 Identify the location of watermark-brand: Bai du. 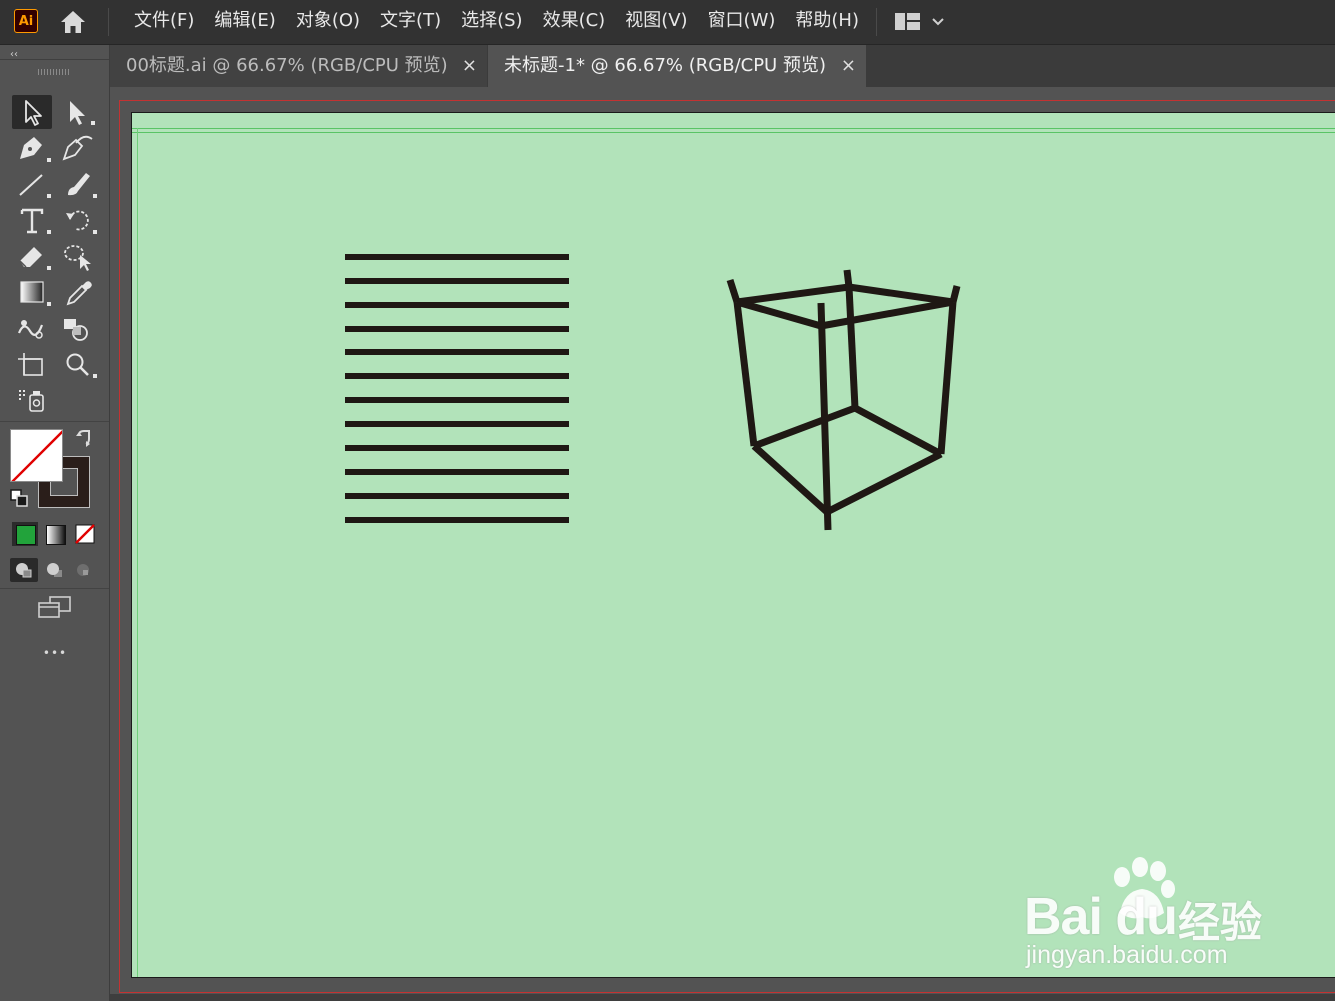
(1101, 917).